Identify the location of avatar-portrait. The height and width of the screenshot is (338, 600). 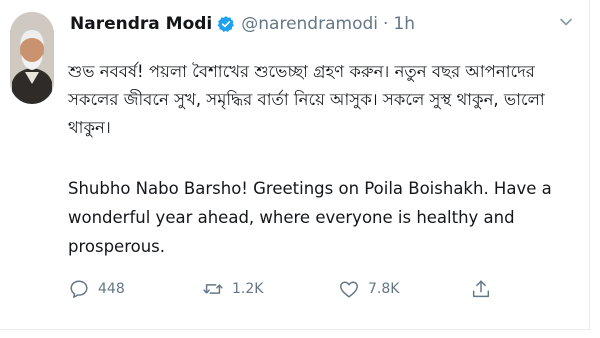
(32, 58).